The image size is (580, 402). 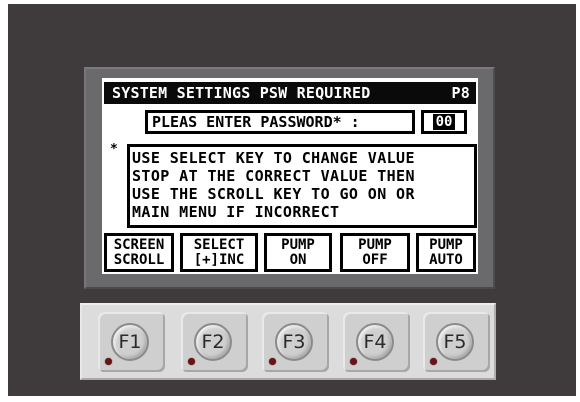 I want to click on f3-led-indicator, so click(x=272, y=361).